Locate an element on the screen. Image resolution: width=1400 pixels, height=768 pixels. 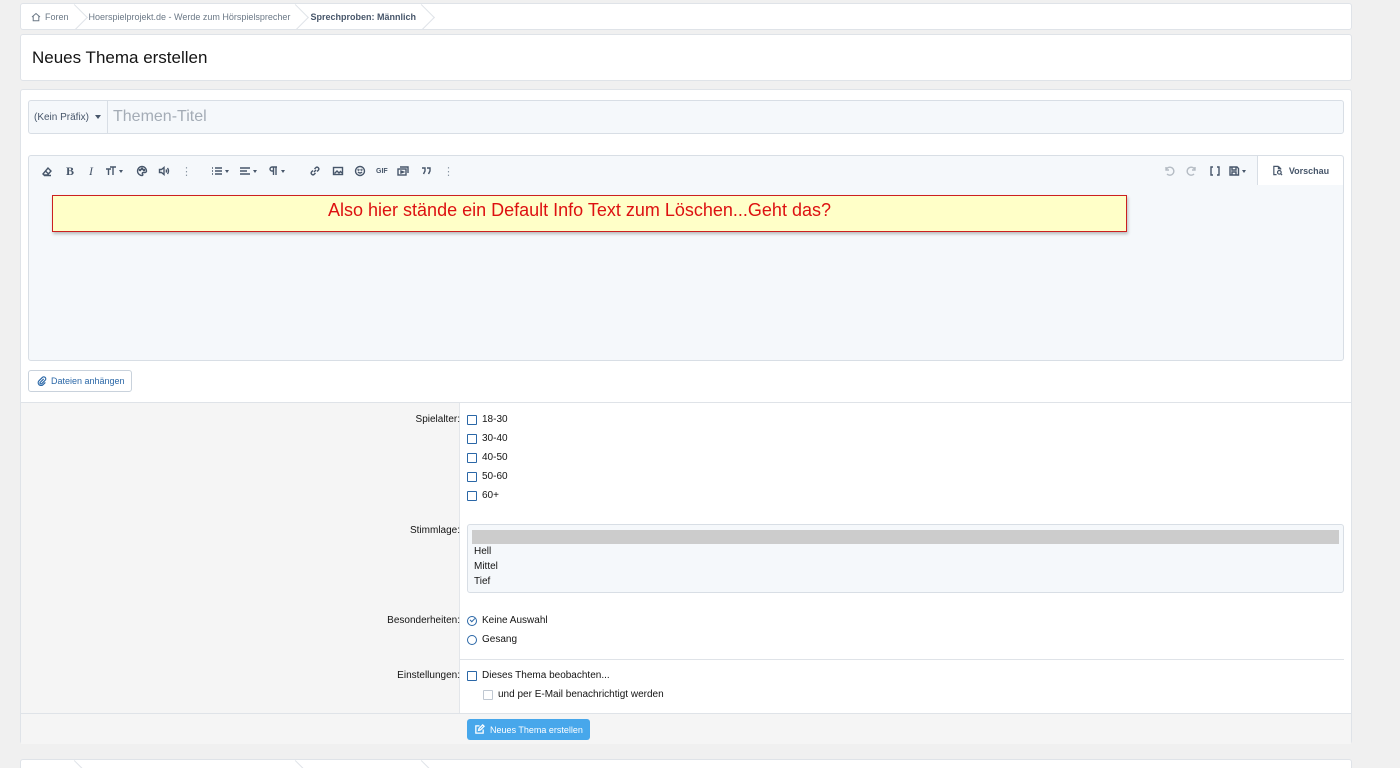
smiley-icon is located at coordinates (360, 171).